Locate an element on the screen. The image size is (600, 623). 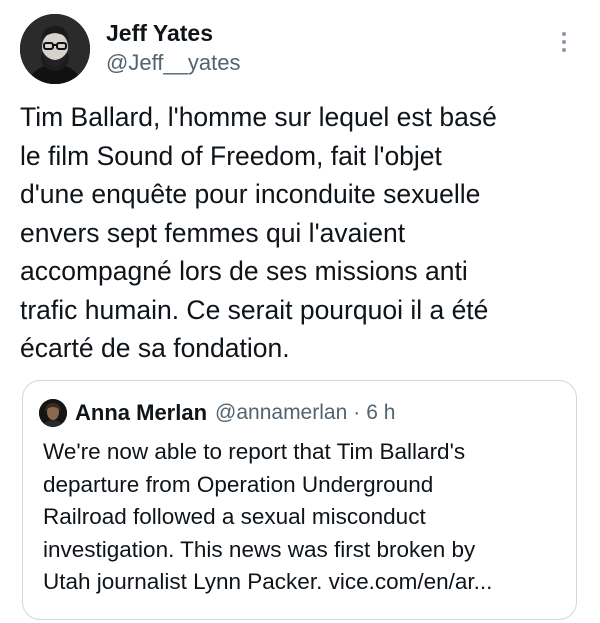
author-names: Jeff Yates @Jeff__yates is located at coordinates (173, 48).